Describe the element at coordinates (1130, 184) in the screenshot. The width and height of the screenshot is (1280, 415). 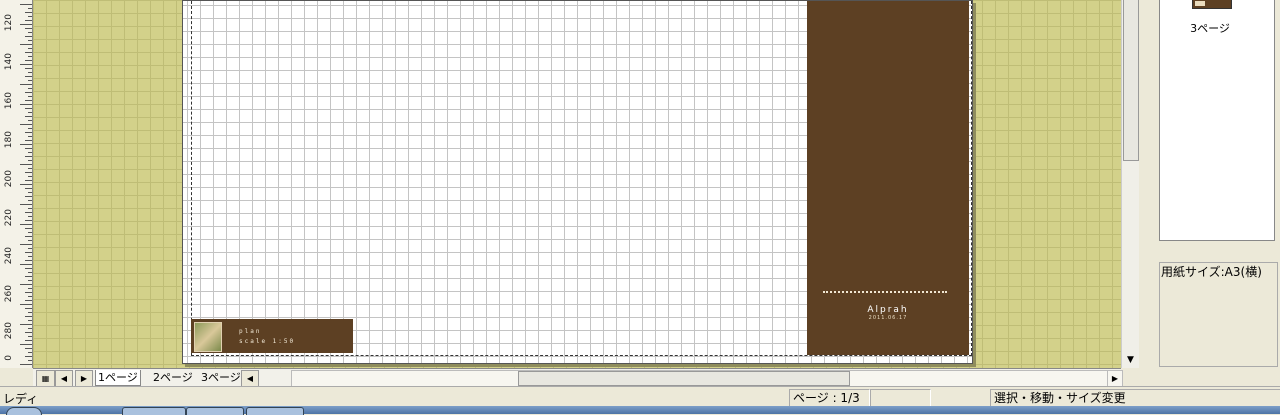
I see `vertical-scrollbar: ▼` at that location.